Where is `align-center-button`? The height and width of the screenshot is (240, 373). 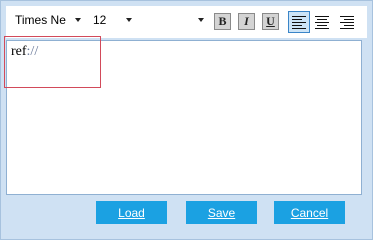 align-center-button is located at coordinates (322, 22).